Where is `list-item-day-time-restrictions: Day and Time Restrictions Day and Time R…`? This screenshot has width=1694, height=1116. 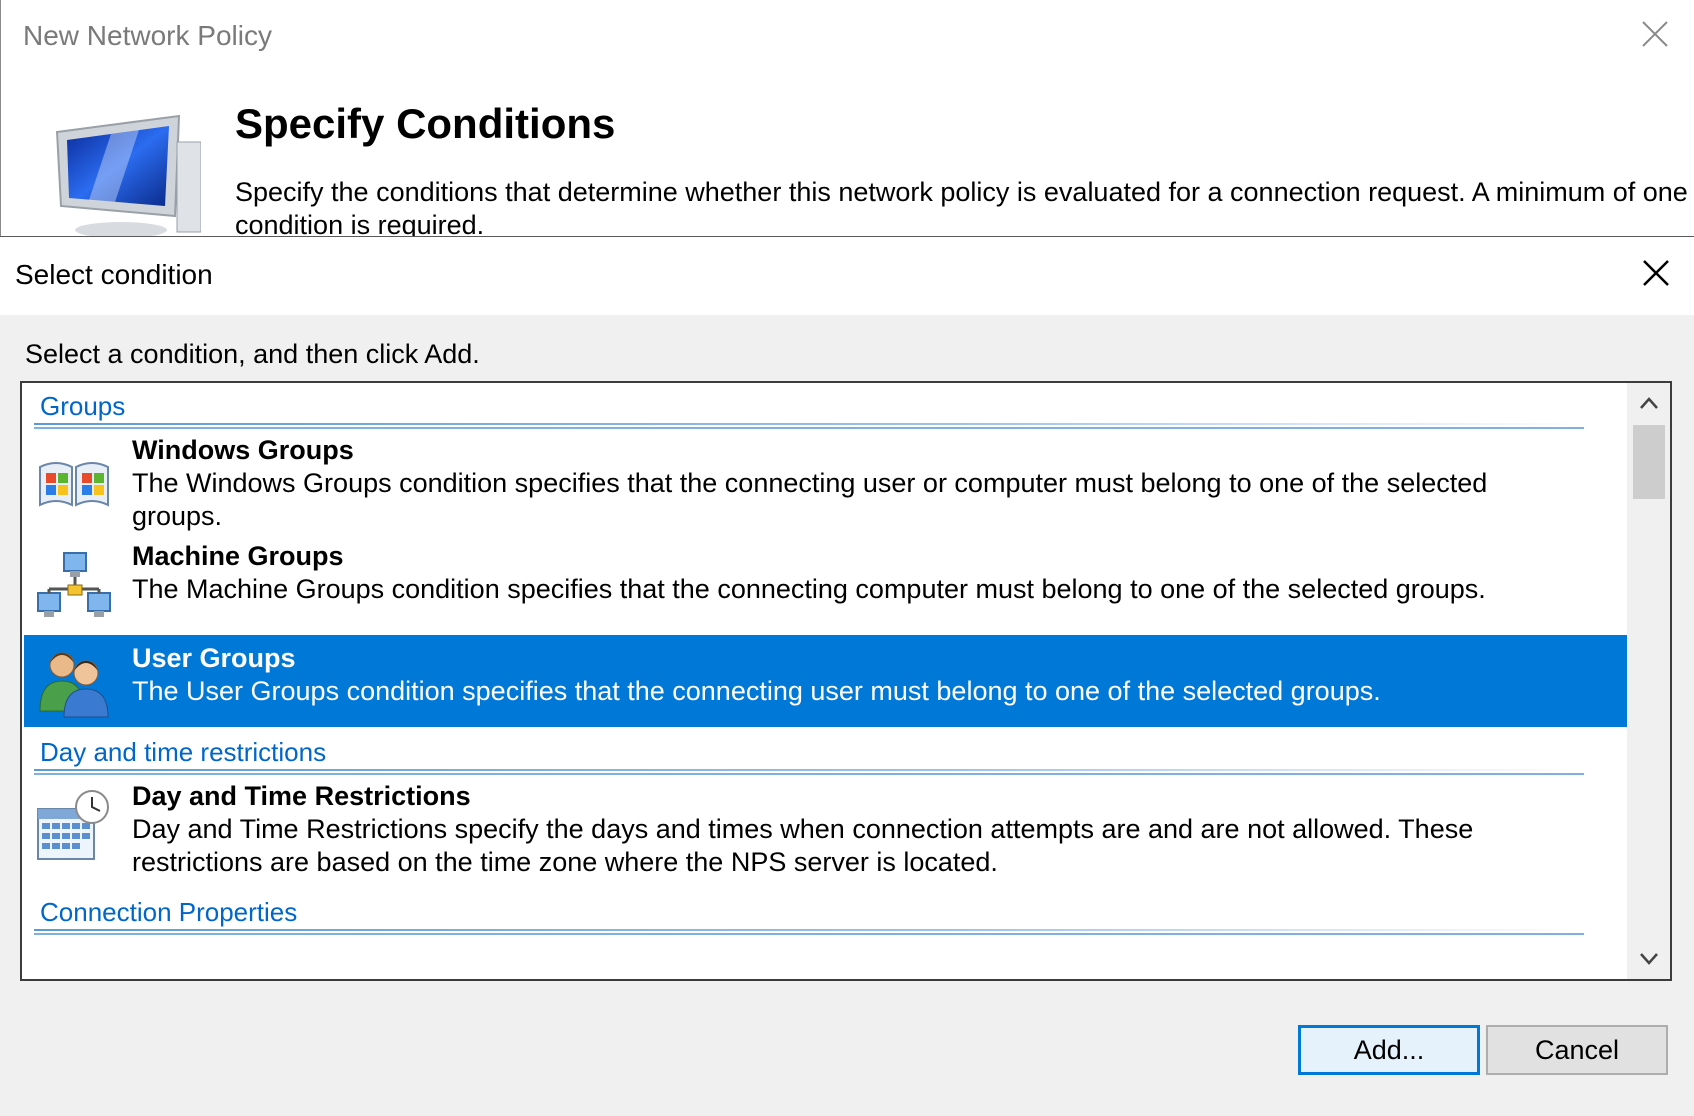 list-item-day-time-restrictions: Day and Time Restrictions Day and Time R… is located at coordinates (825, 830).